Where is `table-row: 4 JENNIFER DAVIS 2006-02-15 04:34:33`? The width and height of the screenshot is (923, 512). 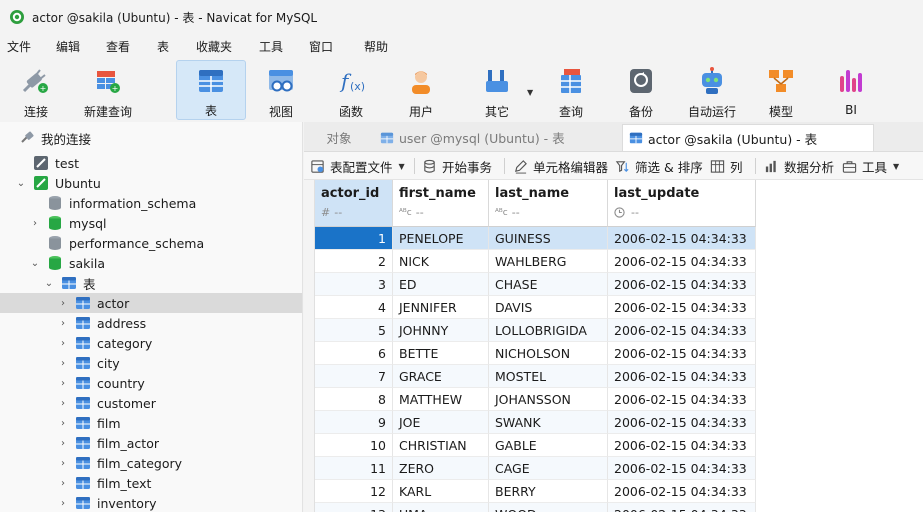 table-row: 4 JENNIFER DAVIS 2006-02-15 04:34:33 is located at coordinates (535, 307).